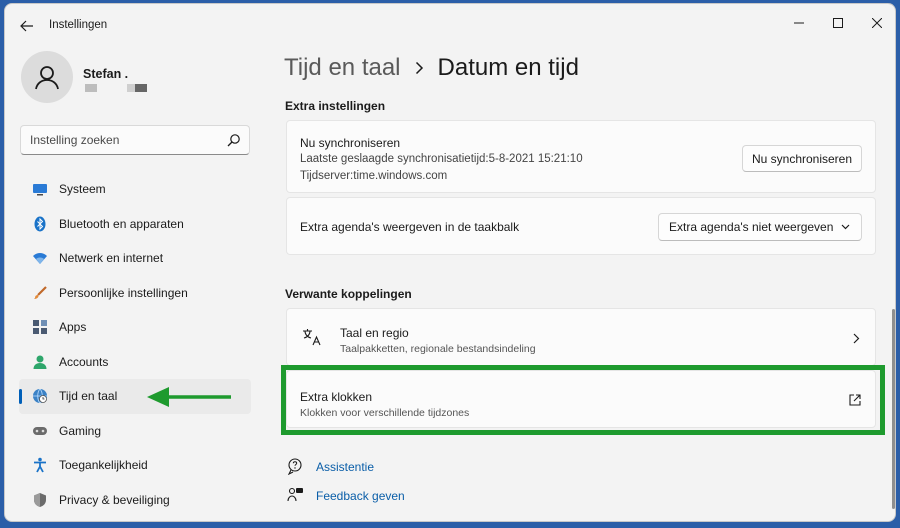 Image resolution: width=900 pixels, height=528 pixels. I want to click on language-icon, so click(312, 339).